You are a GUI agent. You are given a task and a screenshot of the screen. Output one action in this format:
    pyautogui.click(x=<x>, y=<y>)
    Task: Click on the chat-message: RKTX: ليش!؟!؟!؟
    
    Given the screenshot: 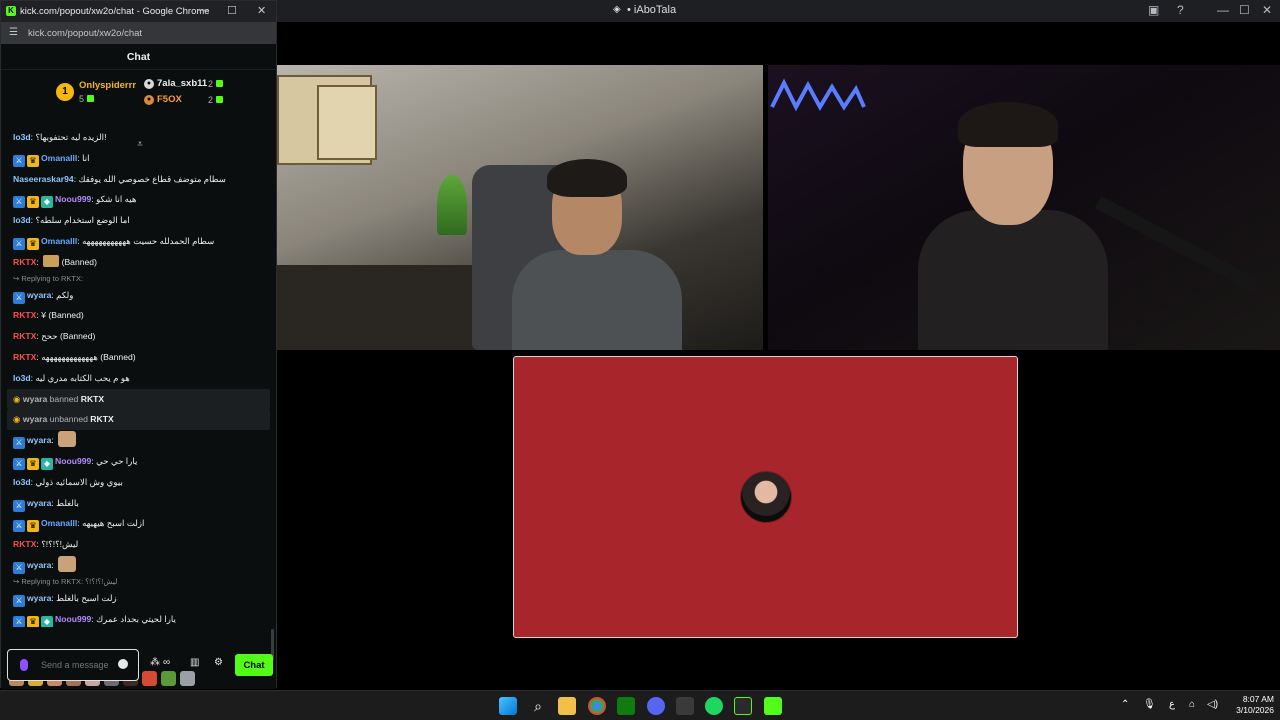 What is the action you would take?
    pyautogui.click(x=138, y=544)
    